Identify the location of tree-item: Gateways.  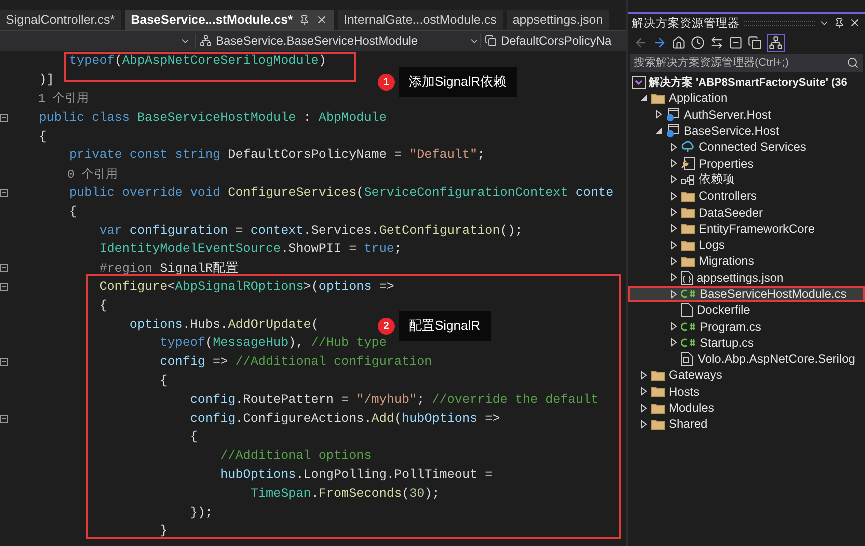
(746, 375).